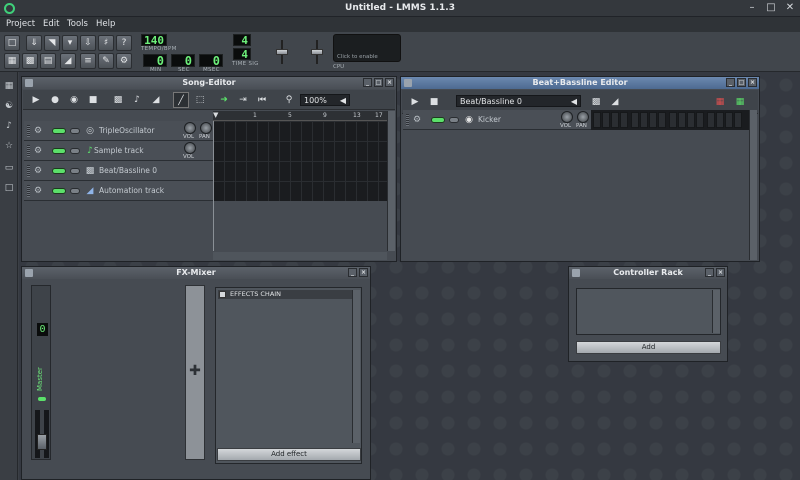 This screenshot has width=800, height=480. What do you see at coordinates (42, 442) in the screenshot?
I see `master-fader-handle` at bounding box center [42, 442].